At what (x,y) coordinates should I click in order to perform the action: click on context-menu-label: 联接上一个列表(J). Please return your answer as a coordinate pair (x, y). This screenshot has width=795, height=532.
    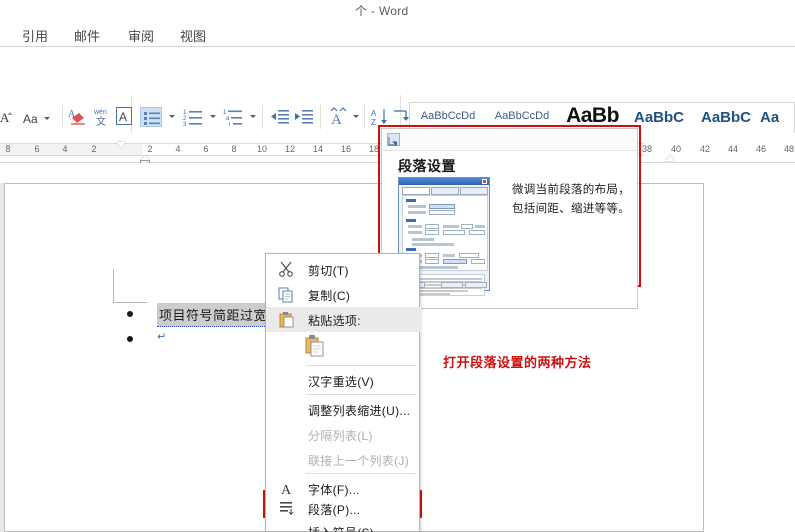
    Looking at the image, I should click on (358, 461).